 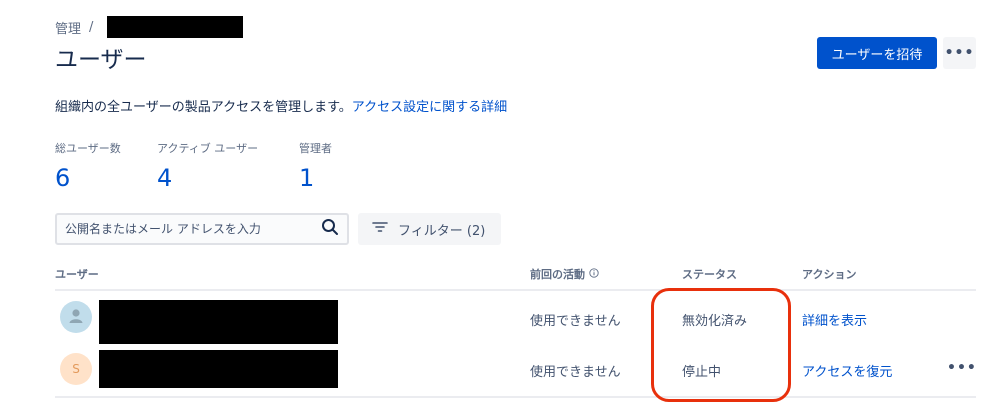 What do you see at coordinates (709, 274) in the screenshot?
I see `column-header-status: ステータス` at bounding box center [709, 274].